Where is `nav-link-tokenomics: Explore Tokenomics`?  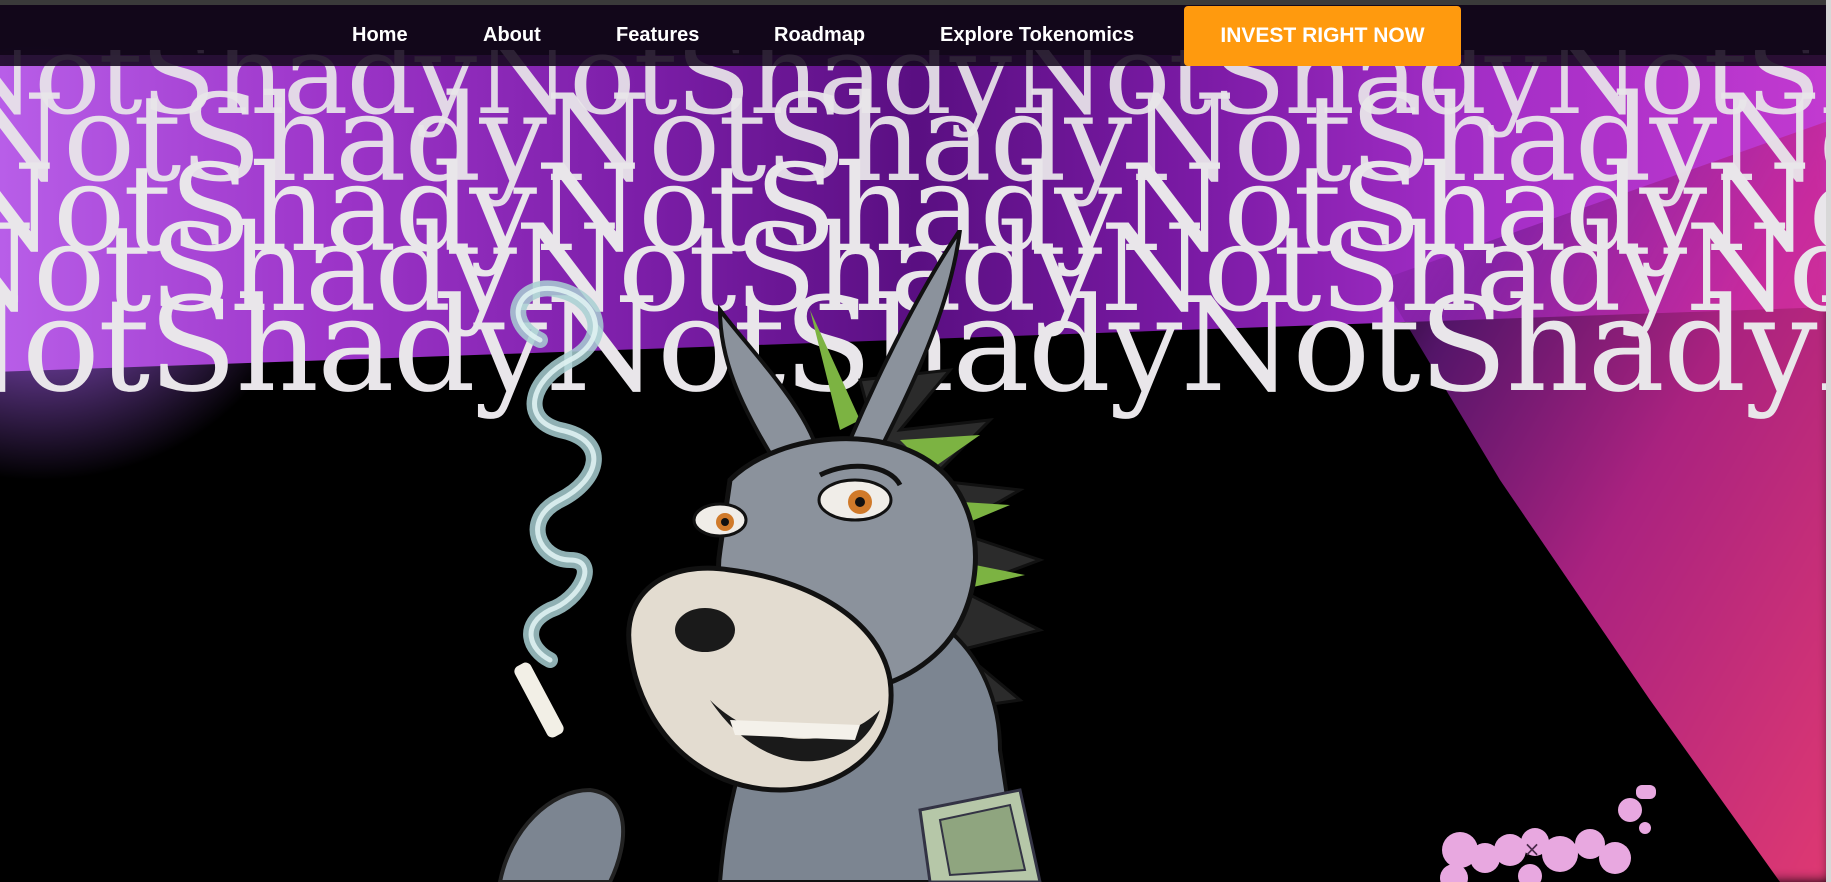
nav-link-tokenomics: Explore Tokenomics is located at coordinates (1037, 35).